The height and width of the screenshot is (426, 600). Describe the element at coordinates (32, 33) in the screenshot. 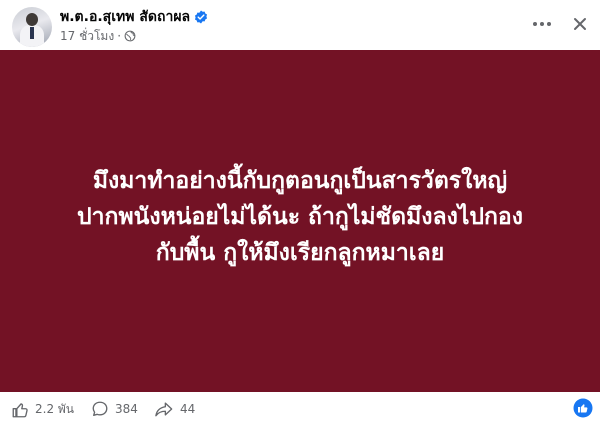

I see `avatar-tie` at that location.